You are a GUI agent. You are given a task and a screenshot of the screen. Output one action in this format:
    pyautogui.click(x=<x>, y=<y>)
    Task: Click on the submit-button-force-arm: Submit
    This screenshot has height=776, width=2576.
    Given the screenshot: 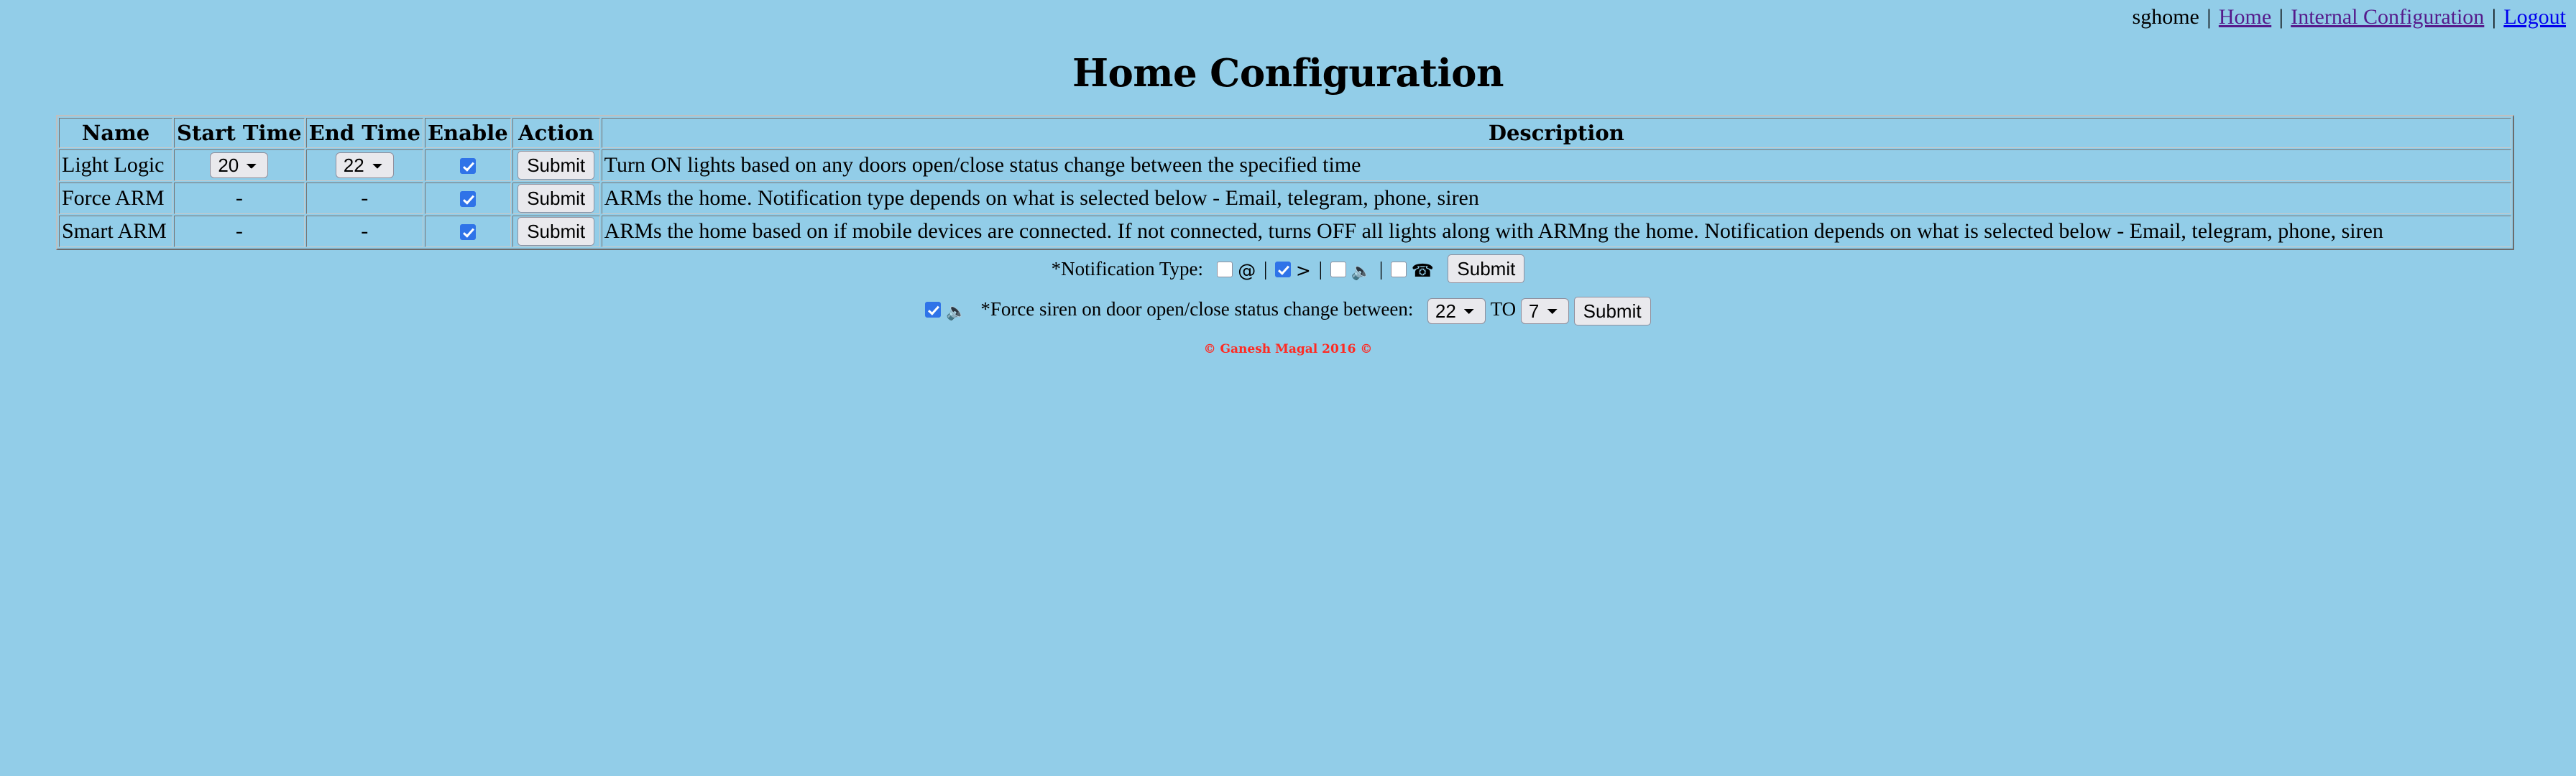 What is the action you would take?
    pyautogui.click(x=556, y=198)
    